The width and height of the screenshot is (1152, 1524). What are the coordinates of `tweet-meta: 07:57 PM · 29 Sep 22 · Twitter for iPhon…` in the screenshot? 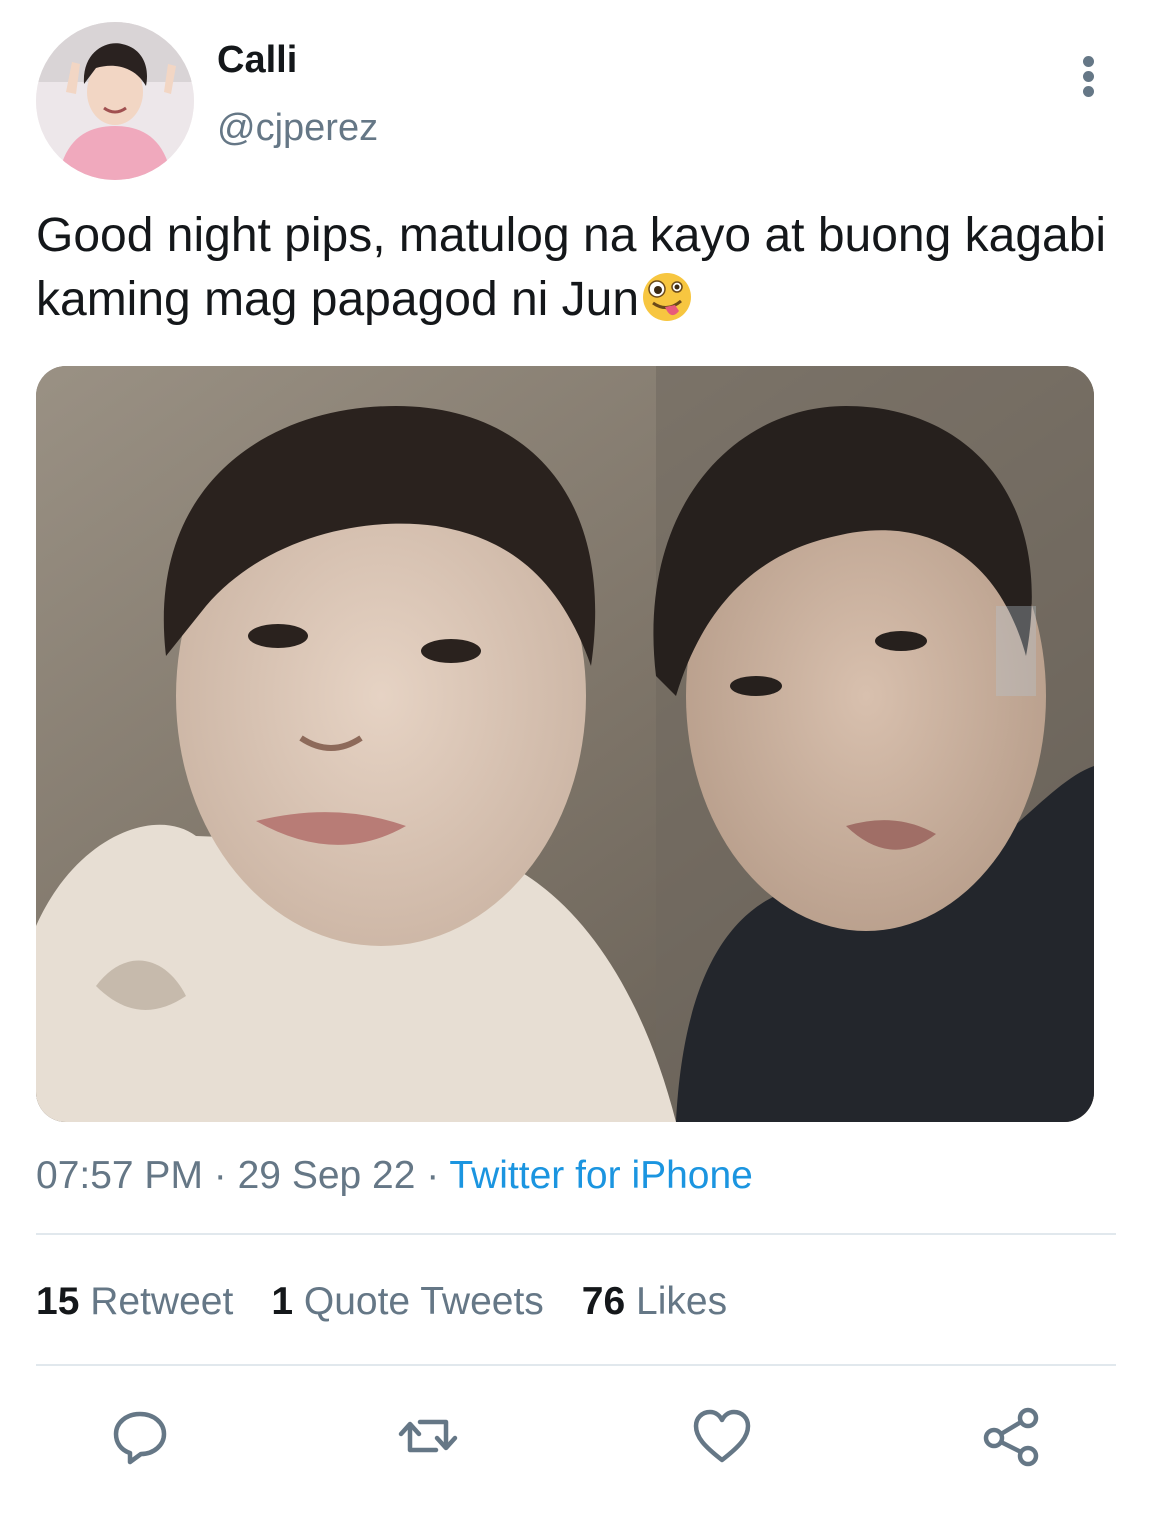 It's located at (394, 1176).